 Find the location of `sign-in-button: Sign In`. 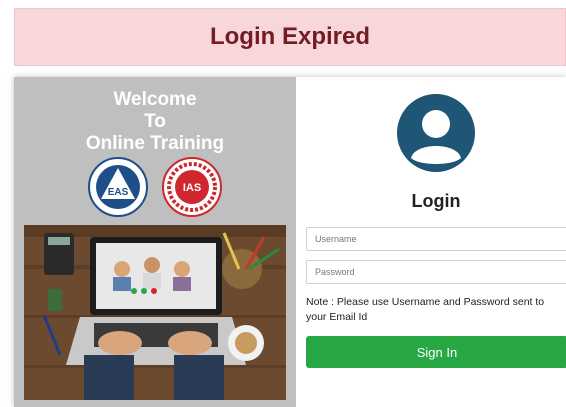

sign-in-button: Sign In is located at coordinates (436, 352).